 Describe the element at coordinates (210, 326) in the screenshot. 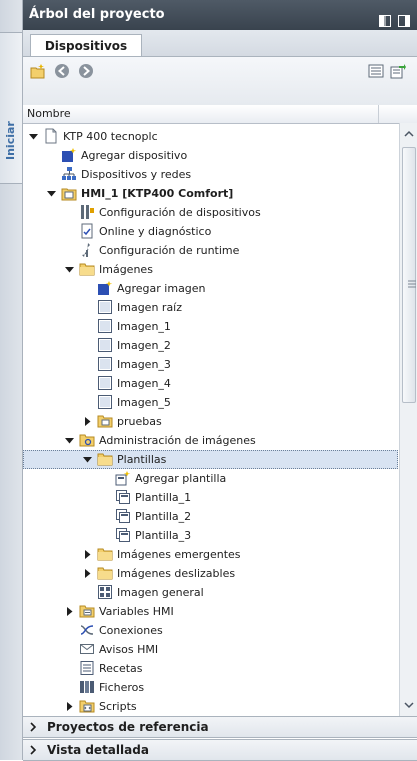

I see `tree-item: Imagen_1` at that location.